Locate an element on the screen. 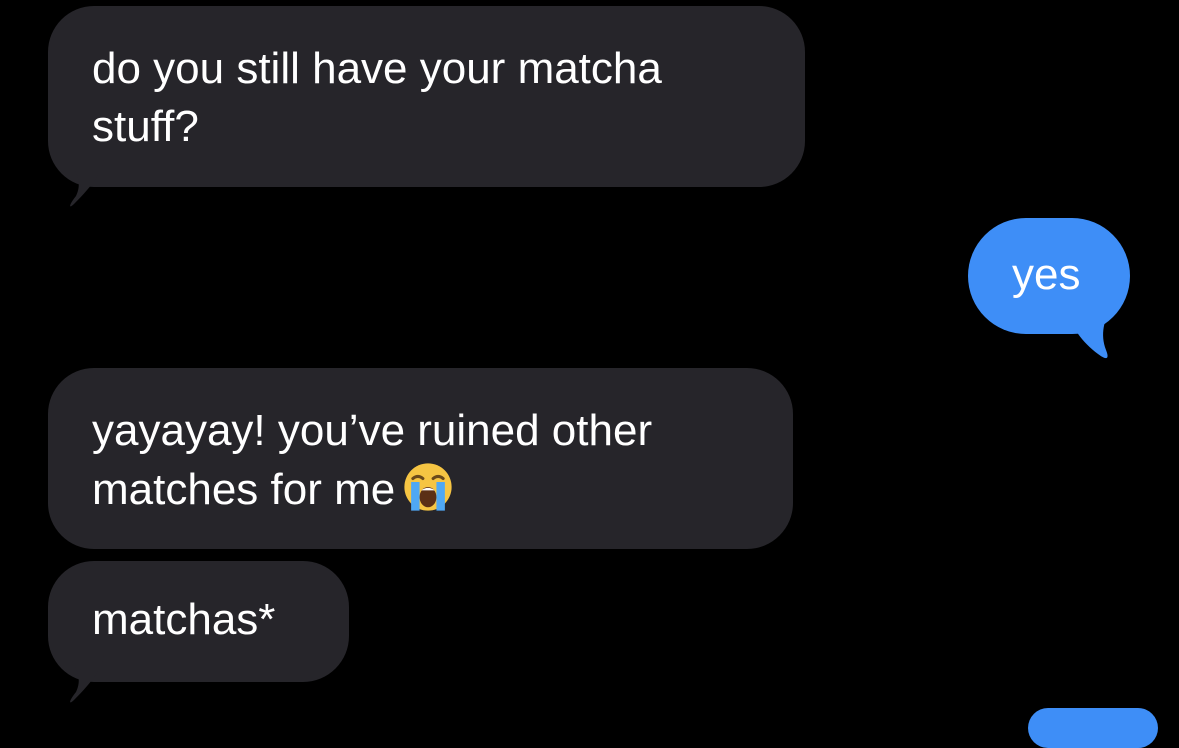 This screenshot has width=1179, height=748. message-text: yes is located at coordinates (1046, 274).